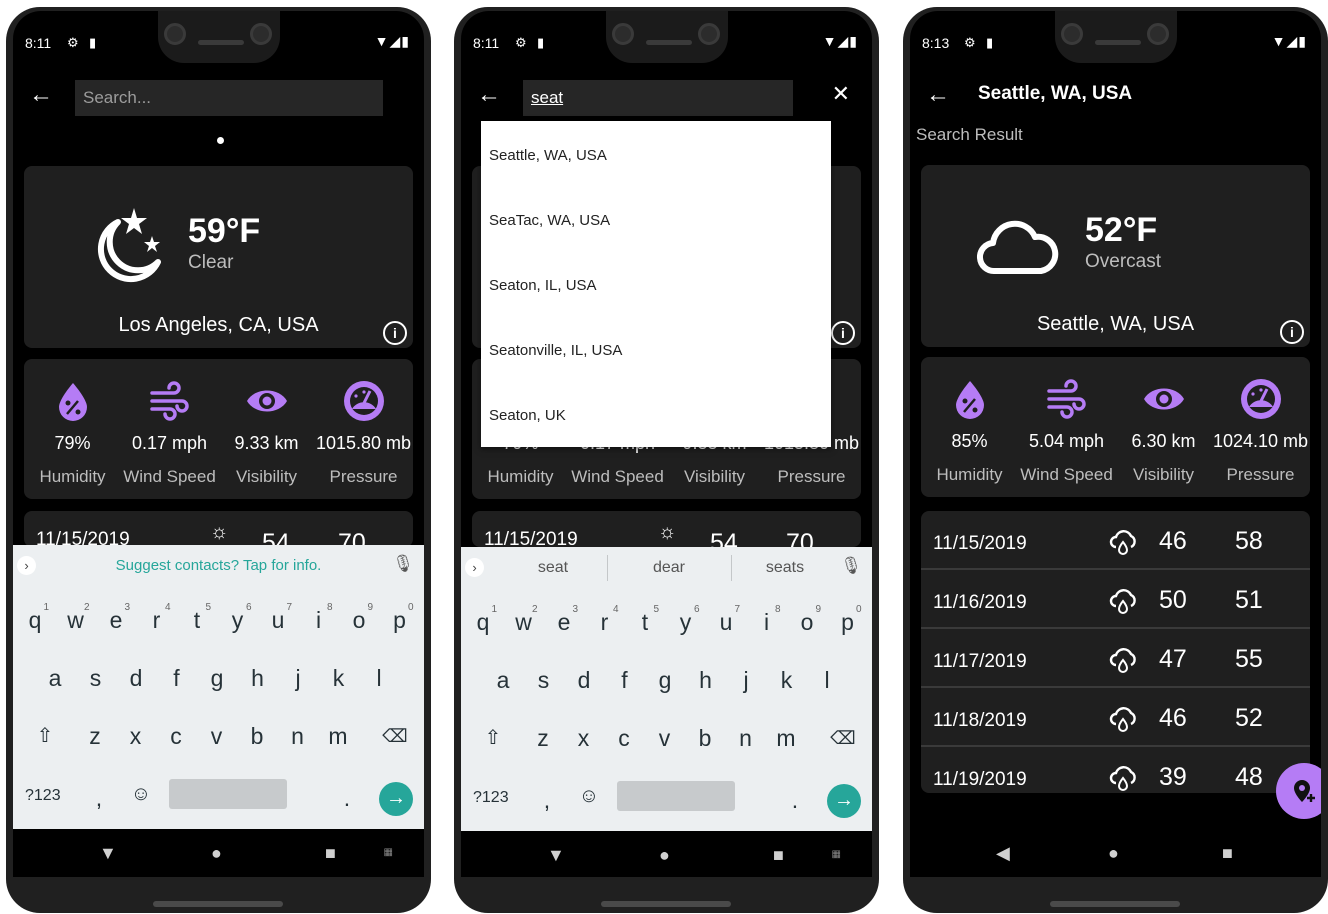 Image resolution: width=1328 pixels, height=914 pixels. What do you see at coordinates (1115, 658) in the screenshot?
I see `forecast-row: 11/17/2019 47 55` at bounding box center [1115, 658].